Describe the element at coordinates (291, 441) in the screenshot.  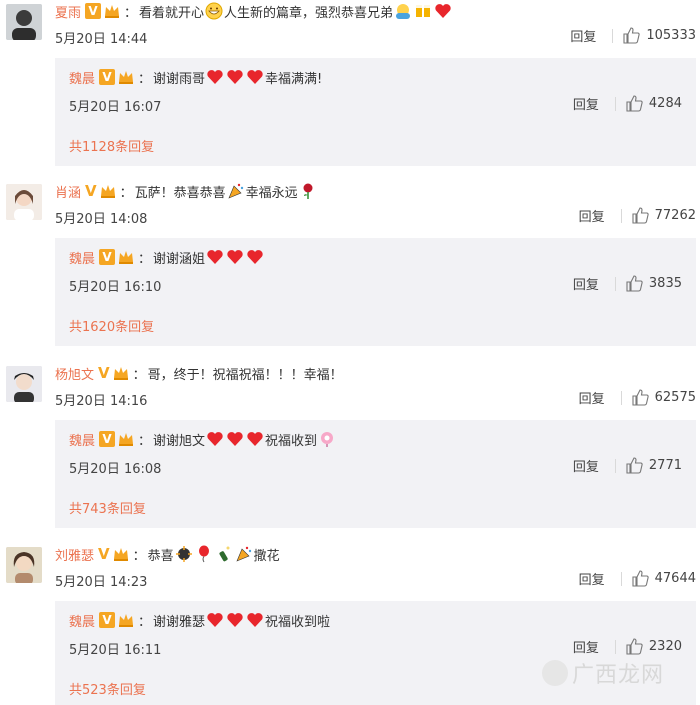
I see `reply-text: 祝福收到` at that location.